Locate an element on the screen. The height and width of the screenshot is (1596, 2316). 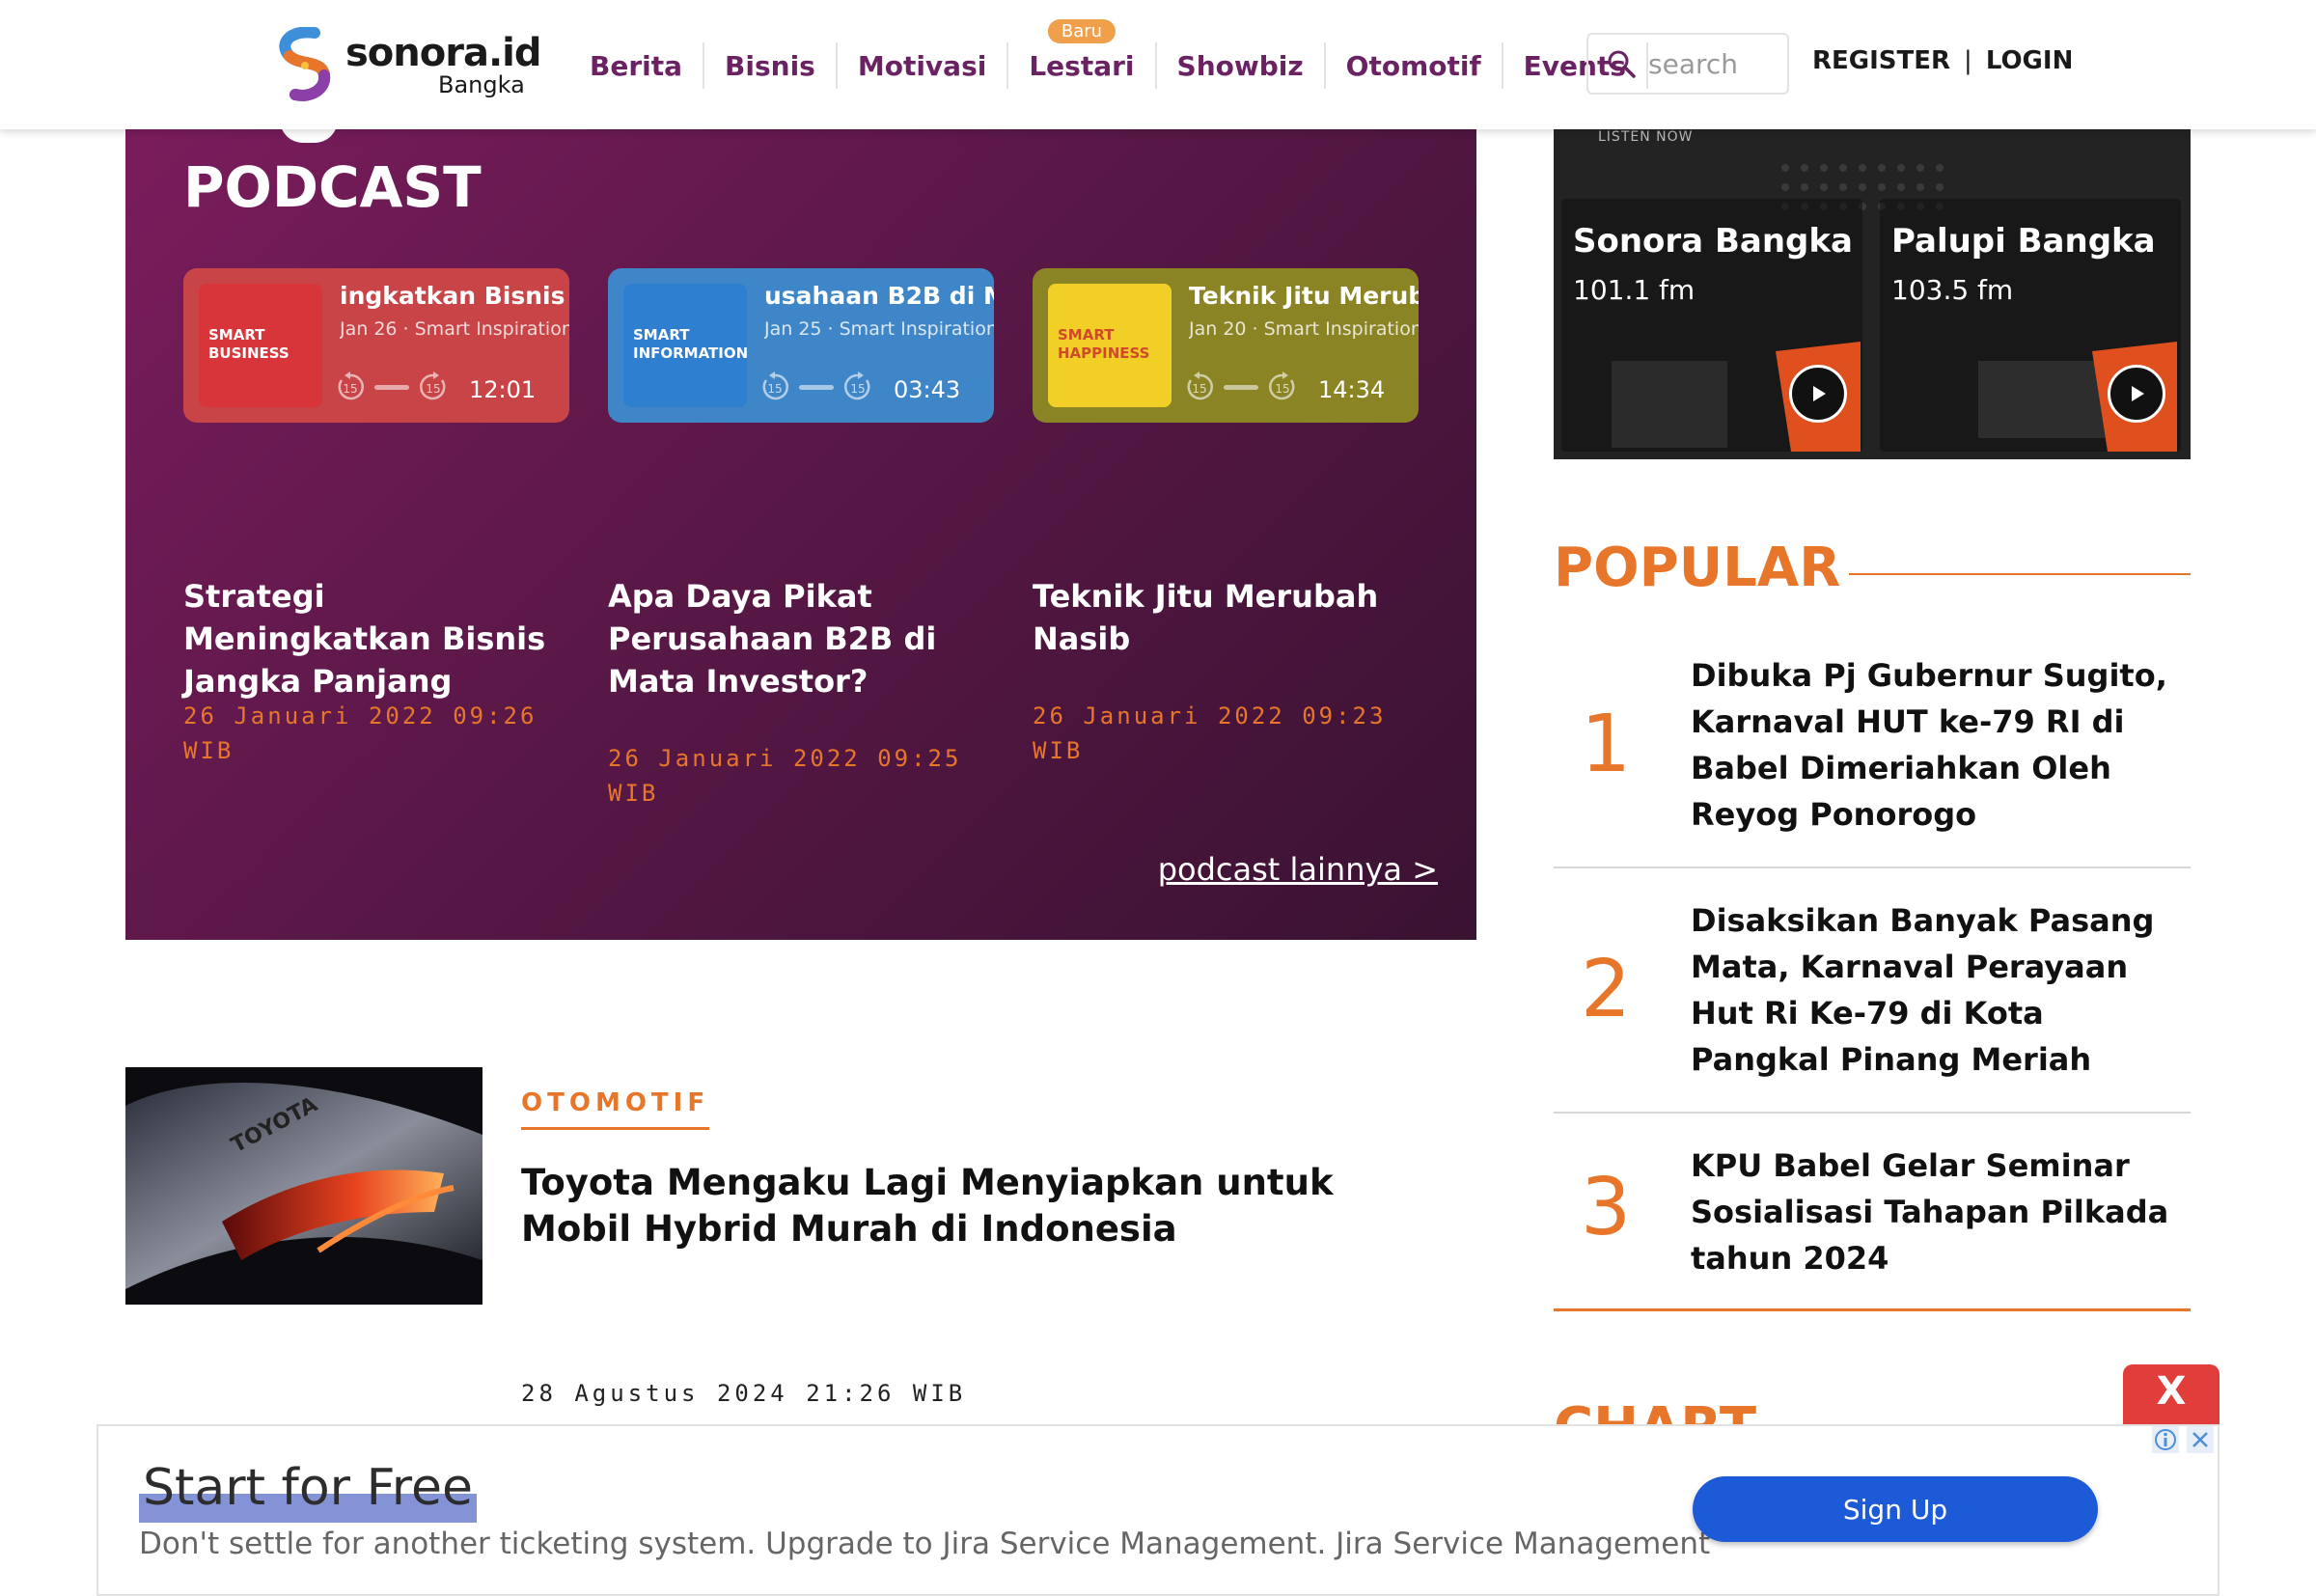
nav-item-berita: Berita is located at coordinates (637, 66).